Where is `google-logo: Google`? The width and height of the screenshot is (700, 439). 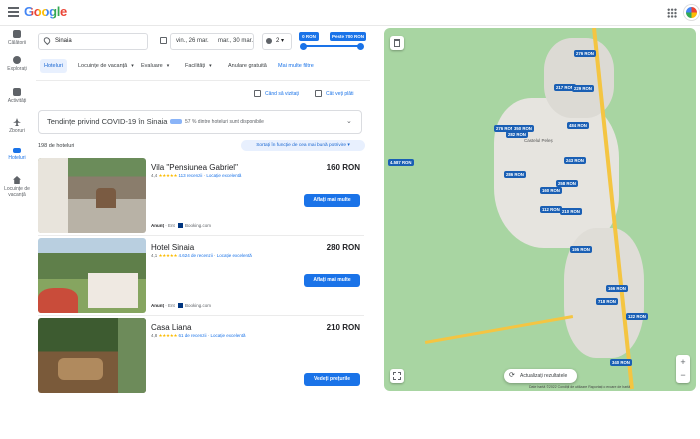 google-logo: Google is located at coordinates (45, 11).